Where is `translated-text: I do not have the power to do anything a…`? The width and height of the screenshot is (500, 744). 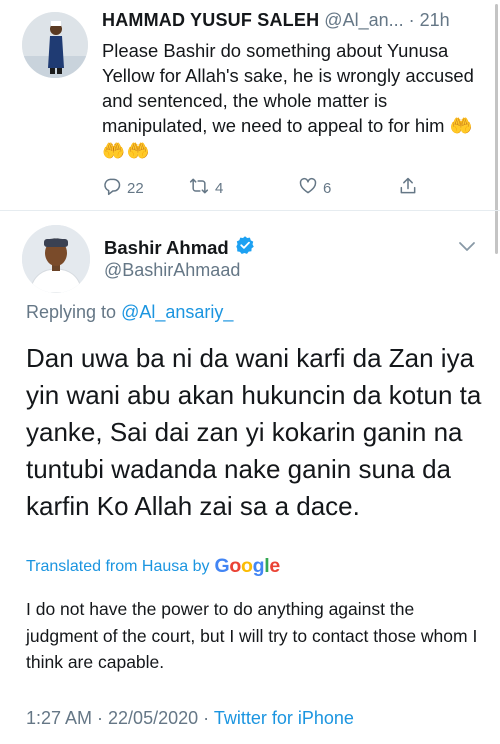 translated-text: I do not have the power to do anything a… is located at coordinates (252, 635).